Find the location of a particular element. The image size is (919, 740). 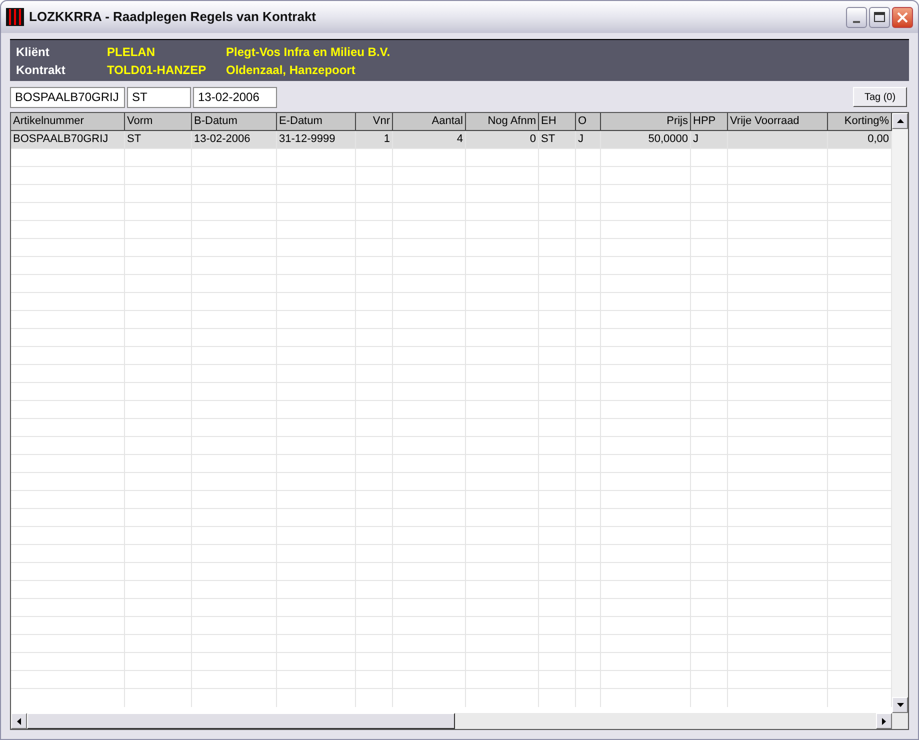

table-cell: 50,0000 is located at coordinates (646, 140).